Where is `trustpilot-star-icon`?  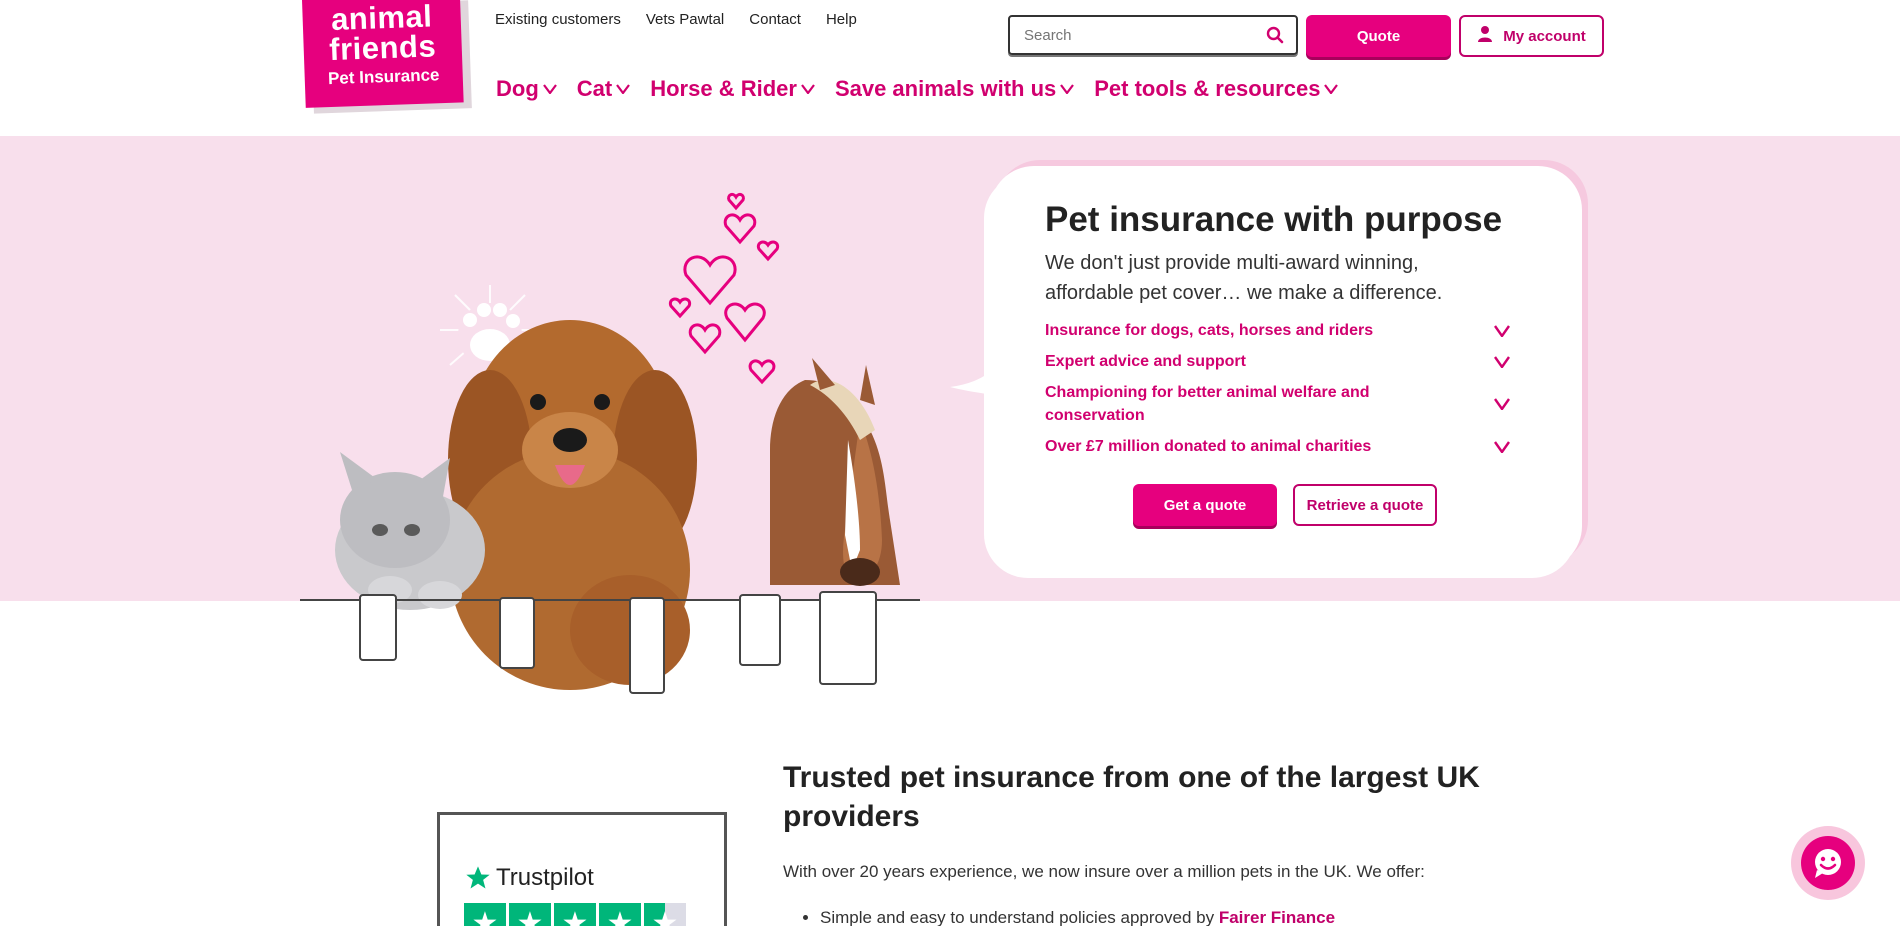
trustpilot-star-icon is located at coordinates (478, 877).